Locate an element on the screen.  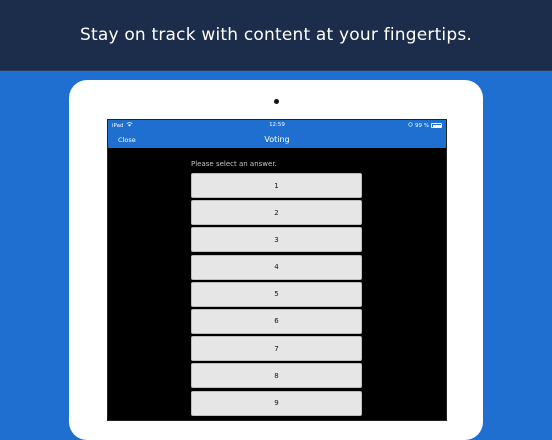
status-time: 12:59 is located at coordinates (277, 125).